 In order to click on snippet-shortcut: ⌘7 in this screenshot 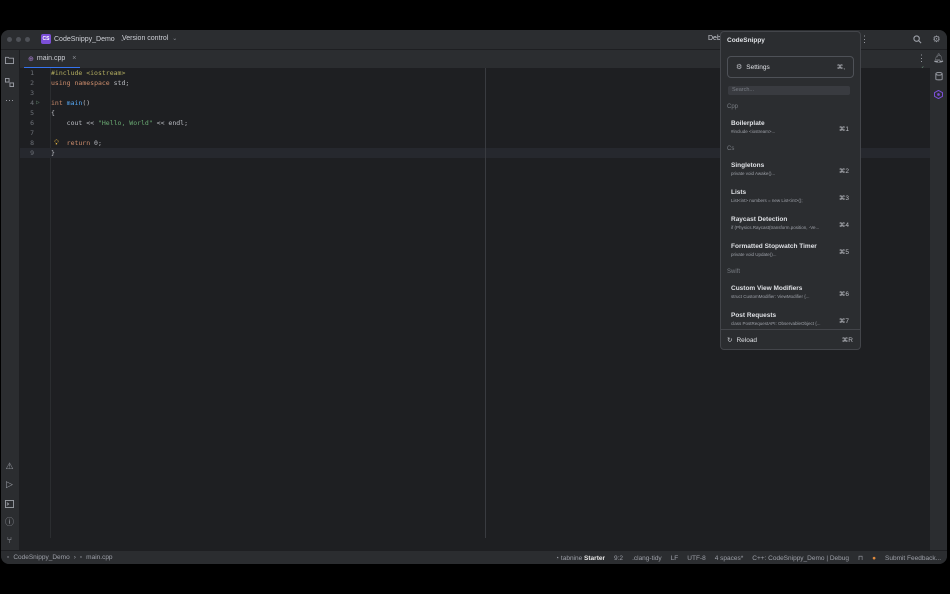, I will do `click(843, 321)`.